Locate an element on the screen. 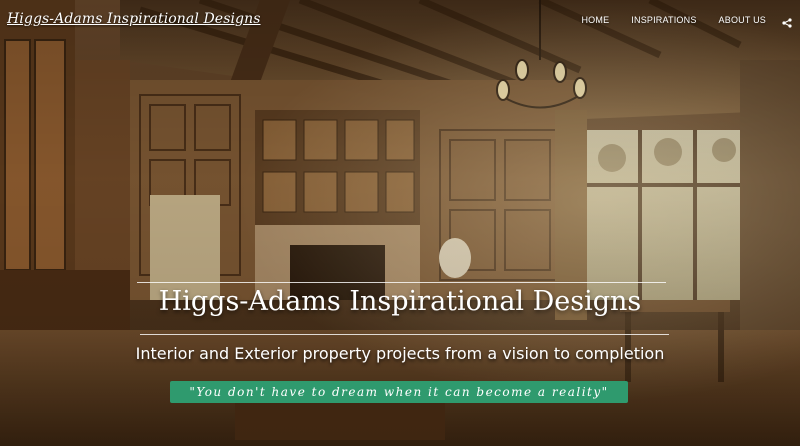 The width and height of the screenshot is (800, 446). nav-inspirations: INSPIRATIONS is located at coordinates (663, 20).